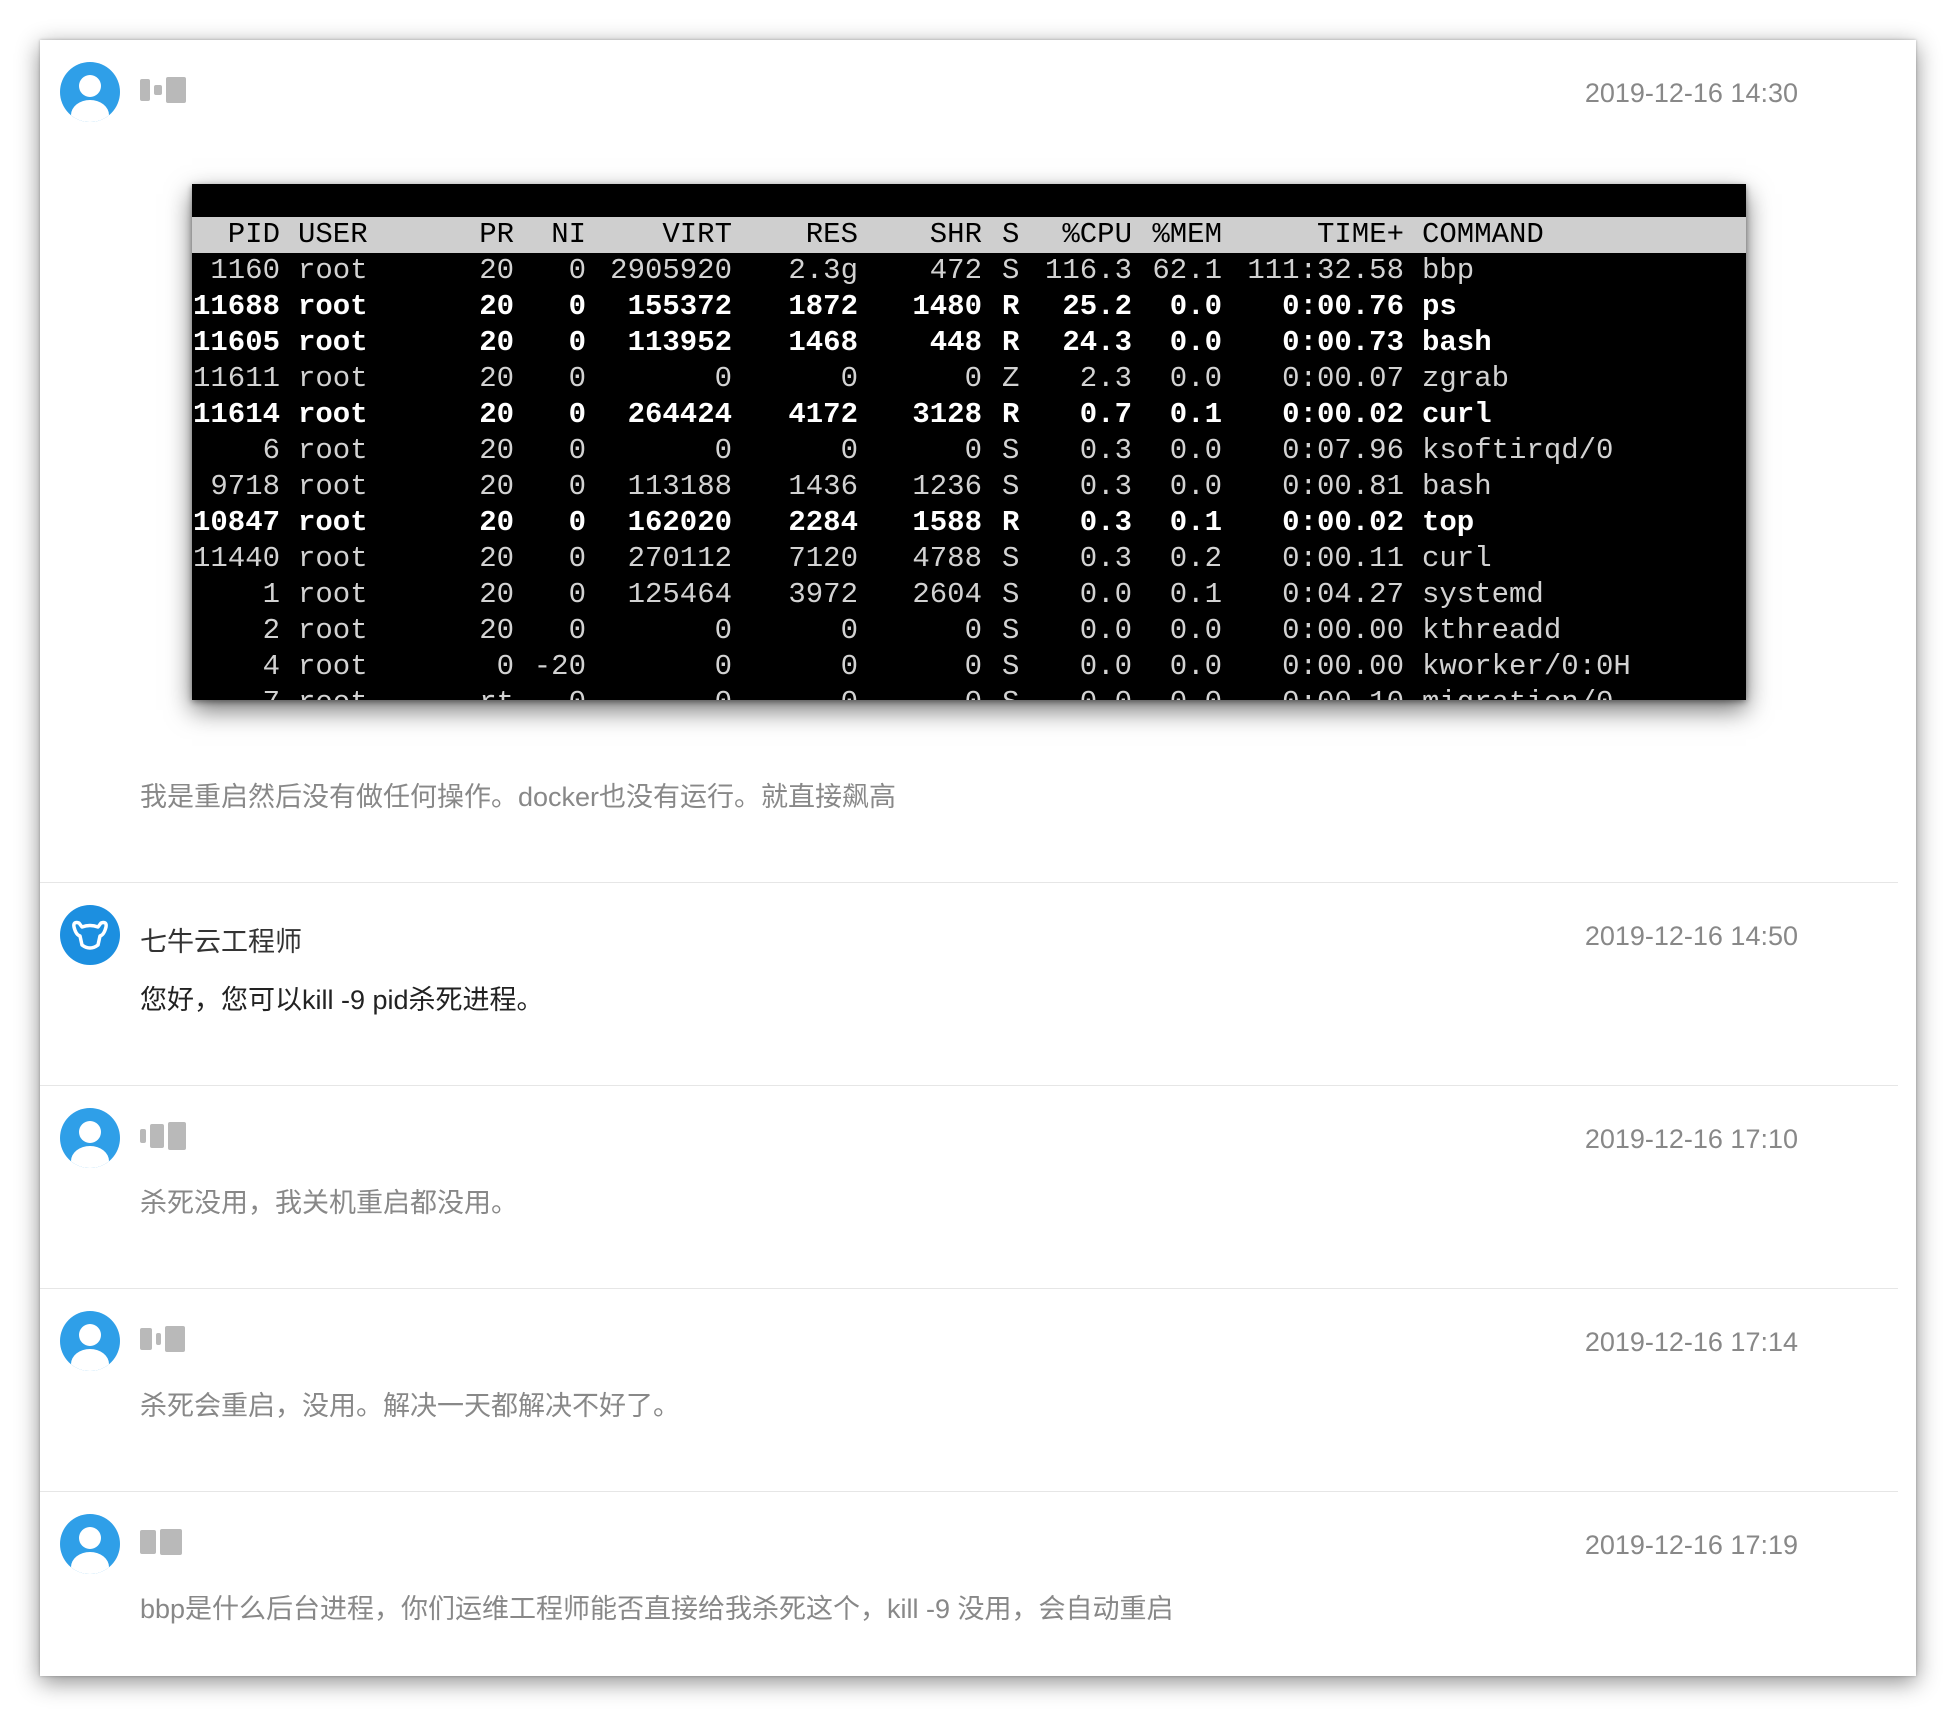 The width and height of the screenshot is (1956, 1716). Describe the element at coordinates (1448, 270) in the screenshot. I see `cell-command: bbp` at that location.